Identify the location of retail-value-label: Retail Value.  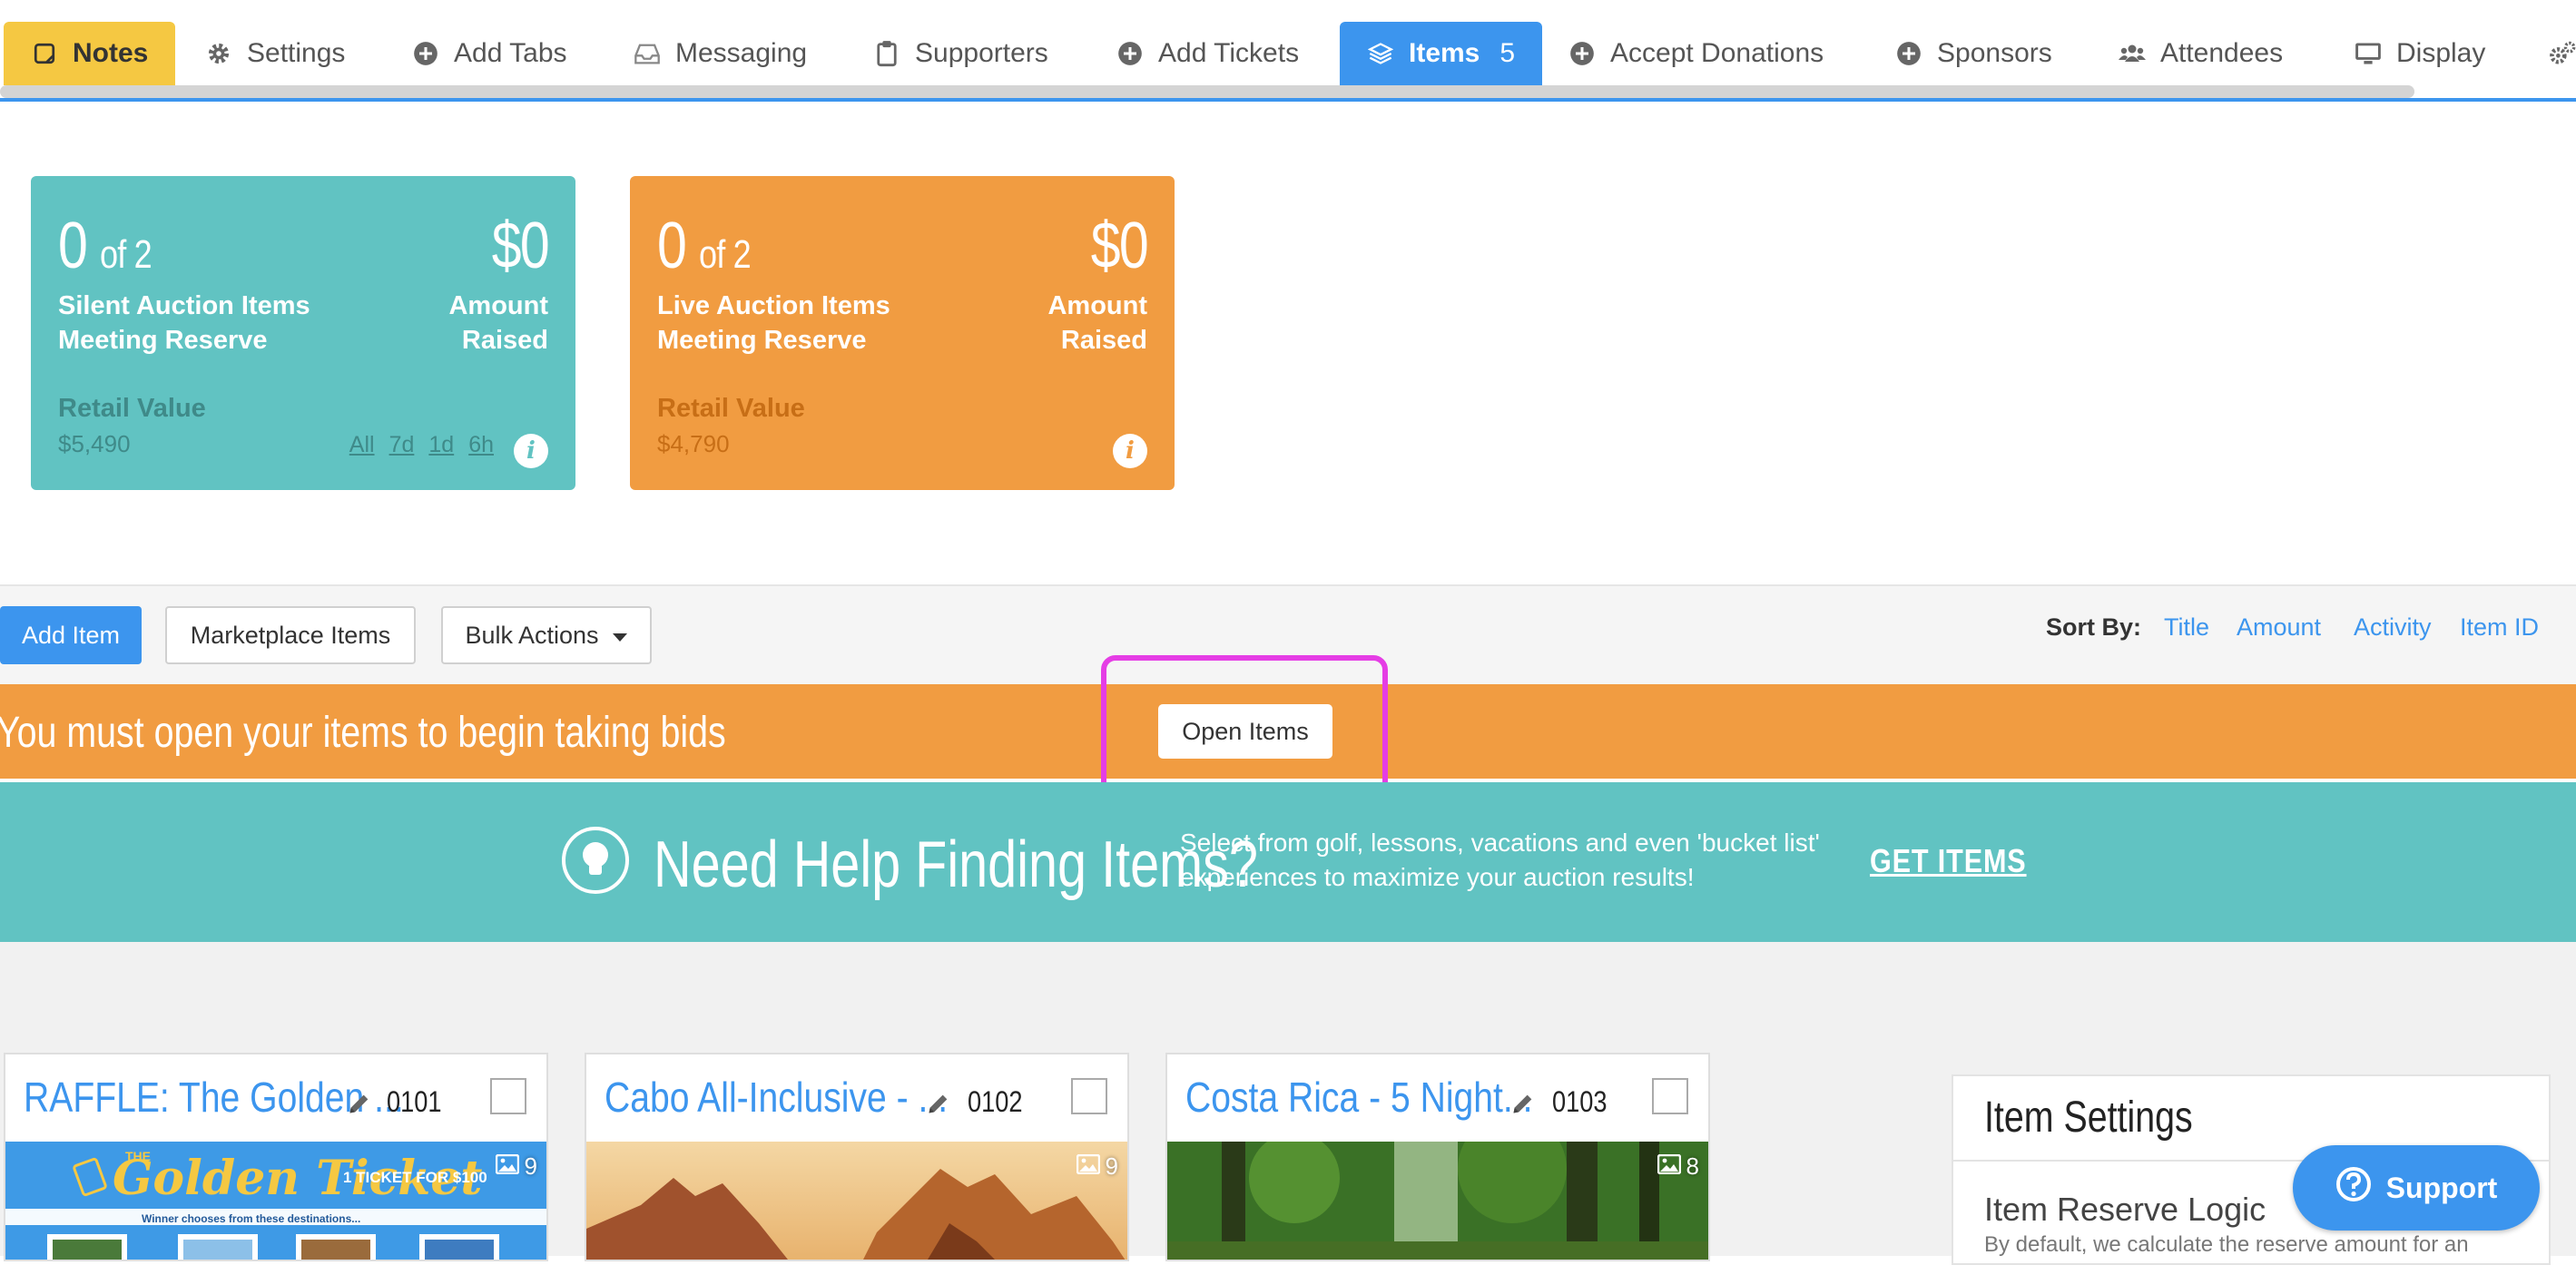
(731, 409).